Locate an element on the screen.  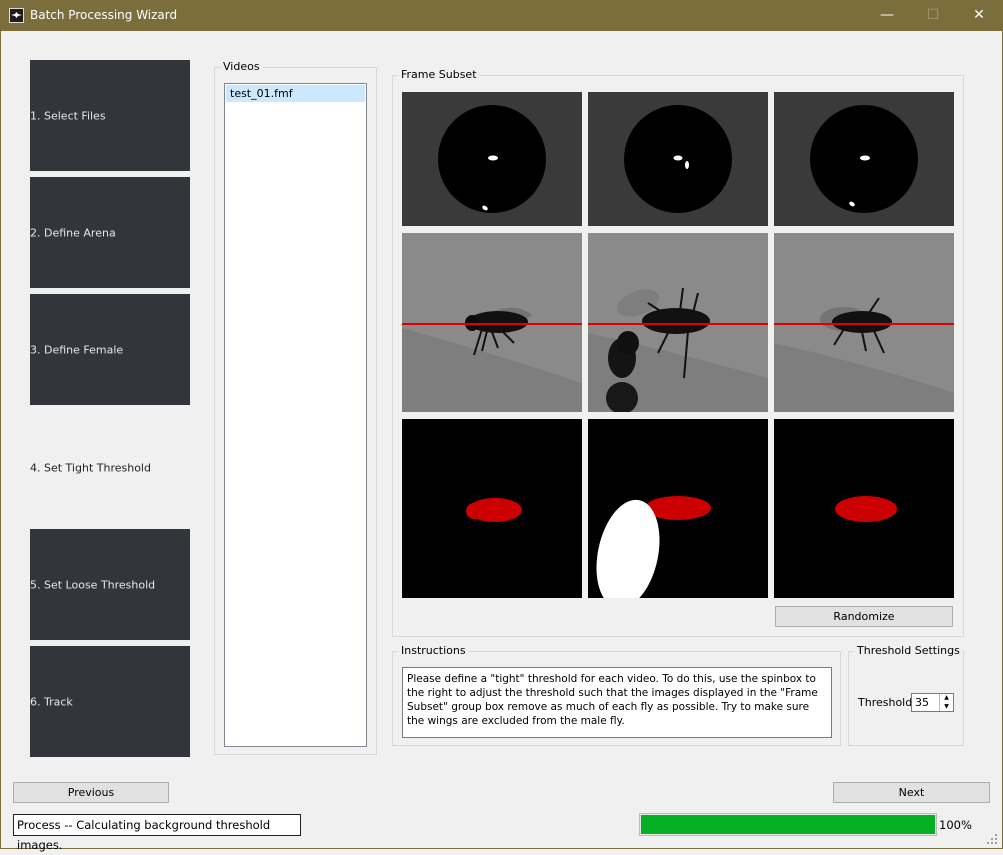
randomize-button: Randomize is located at coordinates (864, 616).